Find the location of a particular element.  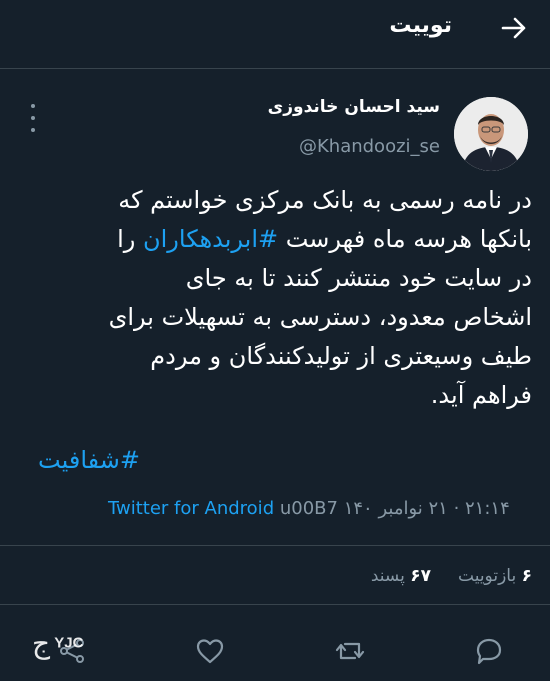

reply-icon is located at coordinates (489, 651).